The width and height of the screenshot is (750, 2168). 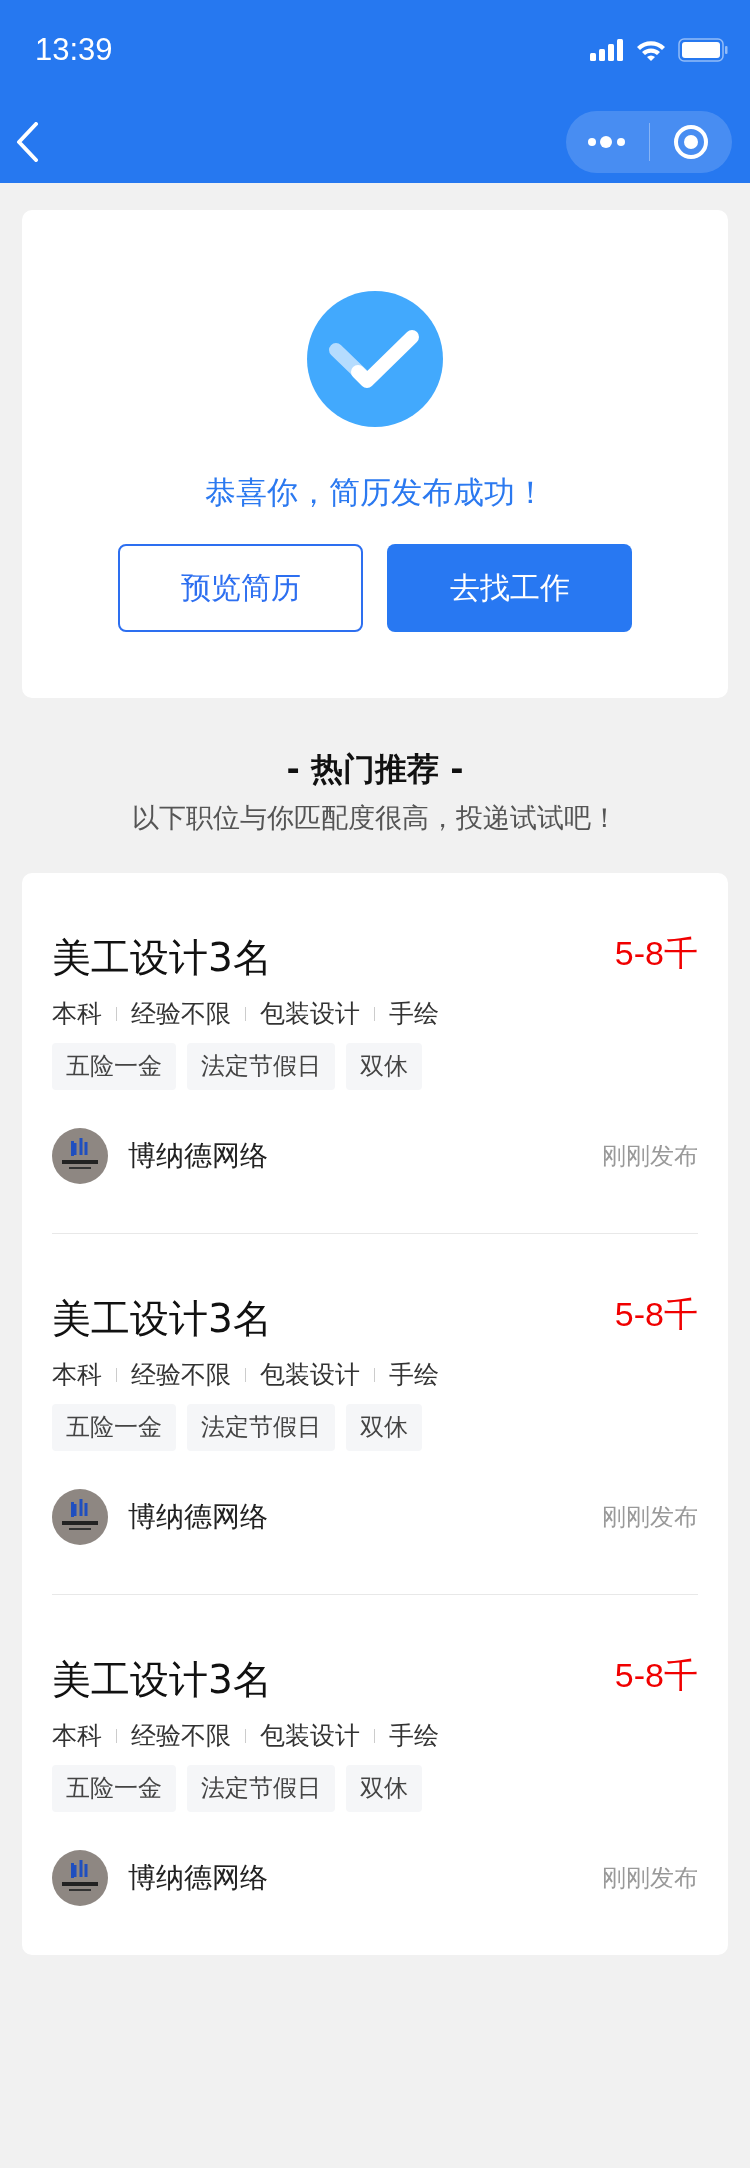 I want to click on preview-resume-button: 预览简历, so click(x=240, y=588).